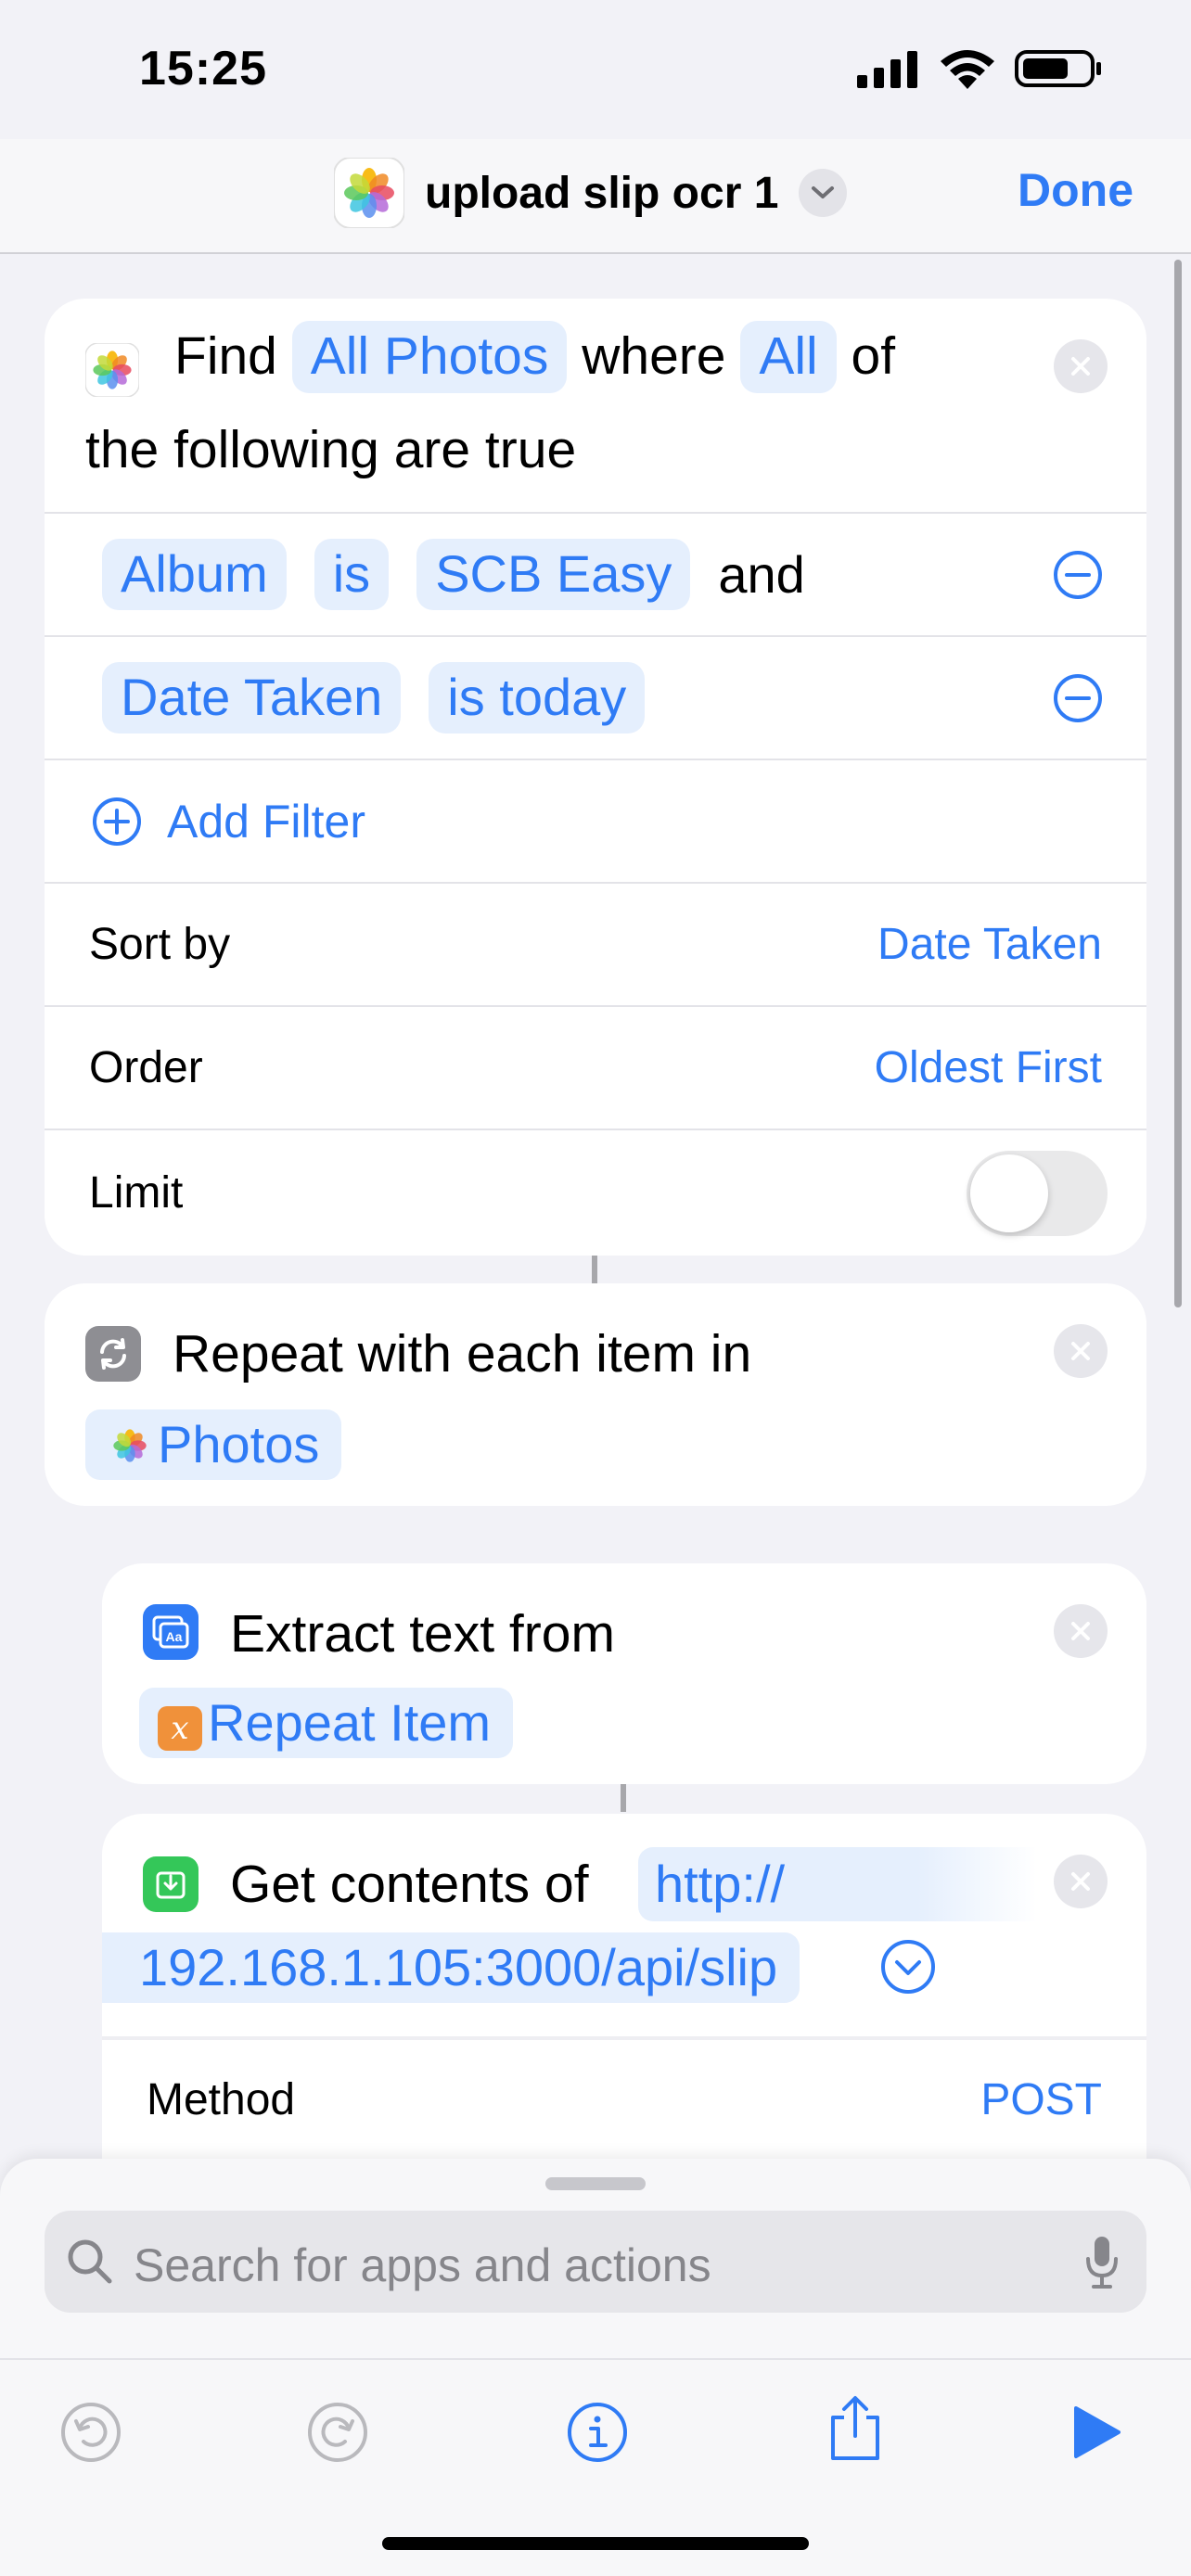 Image resolution: width=1191 pixels, height=2576 pixels. I want to click on filter-row: Album is SCB Easy and, so click(595, 573).